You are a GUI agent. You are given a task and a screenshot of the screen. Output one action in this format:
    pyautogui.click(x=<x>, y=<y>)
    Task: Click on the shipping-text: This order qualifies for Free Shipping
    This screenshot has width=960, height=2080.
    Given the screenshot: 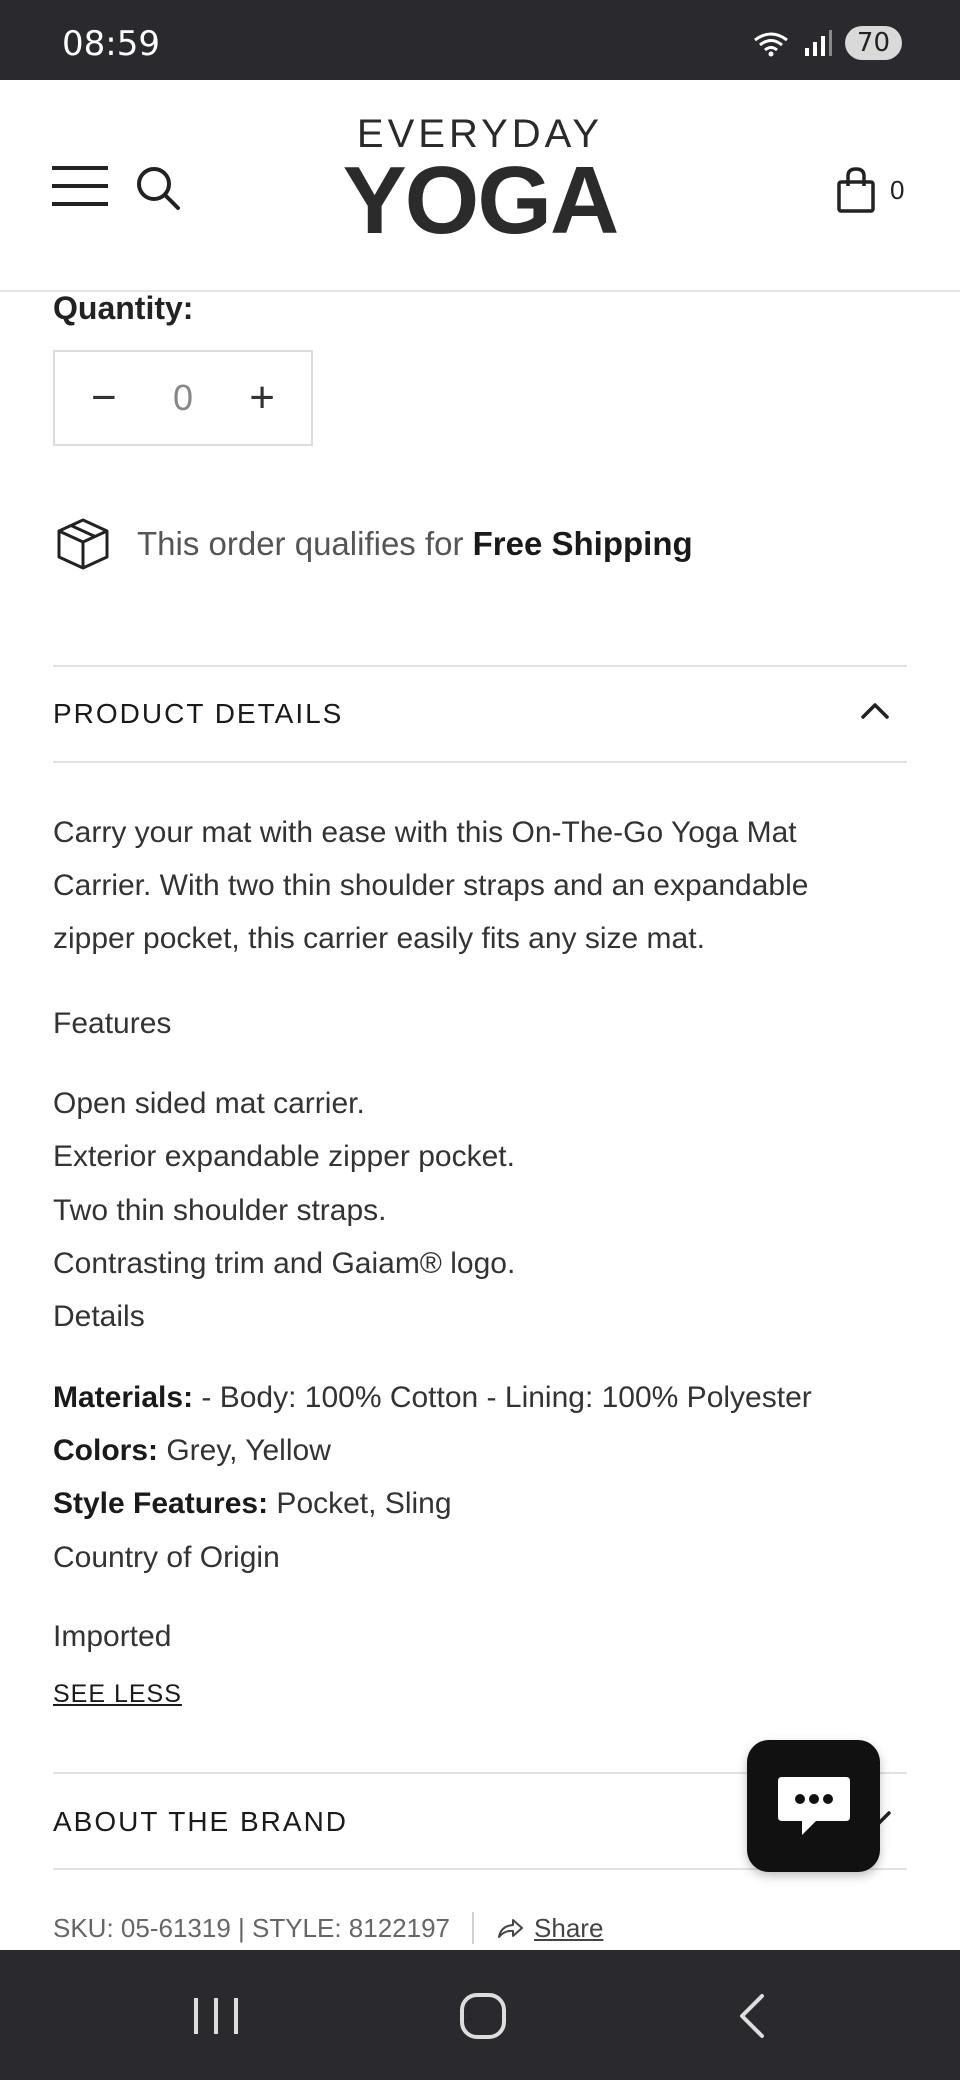 What is the action you would take?
    pyautogui.click(x=415, y=543)
    